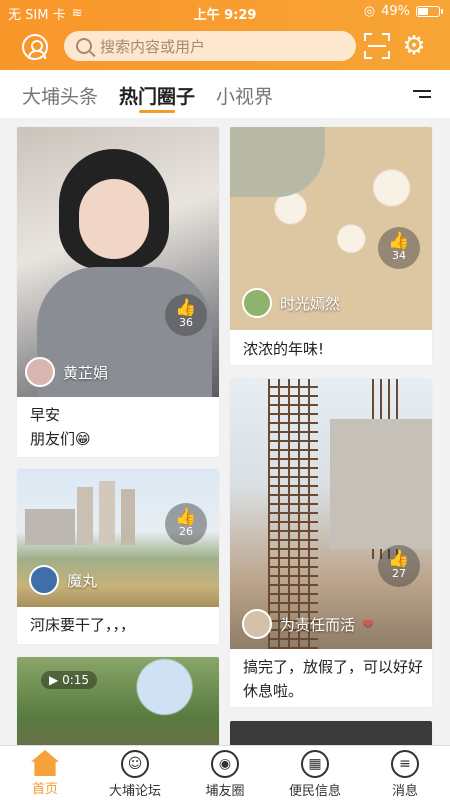 The image size is (450, 800). What do you see at coordinates (186, 531) in the screenshot?
I see `like-count: 26` at bounding box center [186, 531].